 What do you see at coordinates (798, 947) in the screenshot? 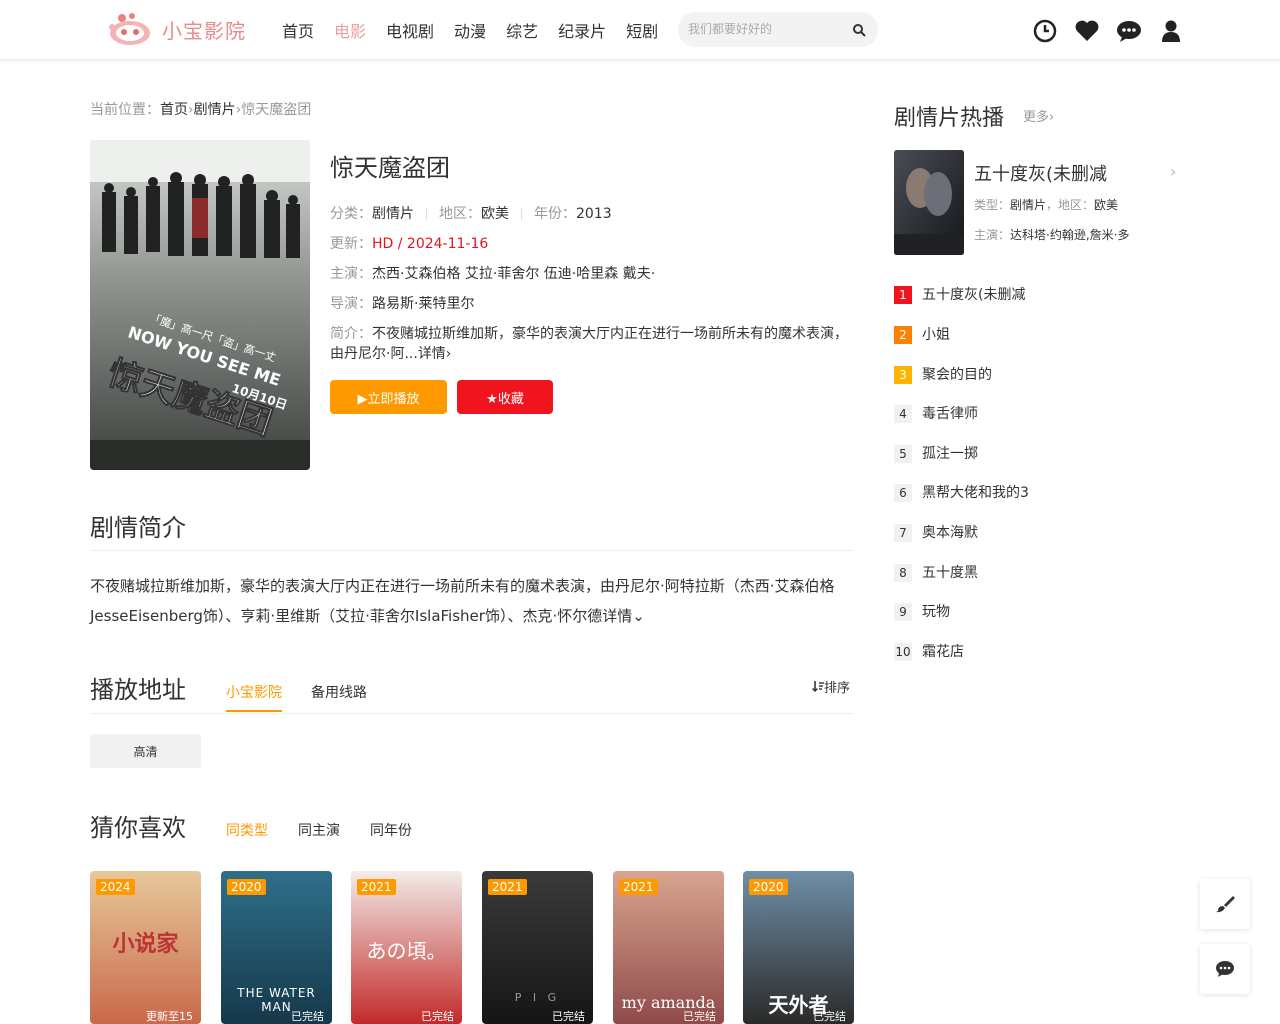
I see `recommend-card: 天外者 2020 已完结` at bounding box center [798, 947].